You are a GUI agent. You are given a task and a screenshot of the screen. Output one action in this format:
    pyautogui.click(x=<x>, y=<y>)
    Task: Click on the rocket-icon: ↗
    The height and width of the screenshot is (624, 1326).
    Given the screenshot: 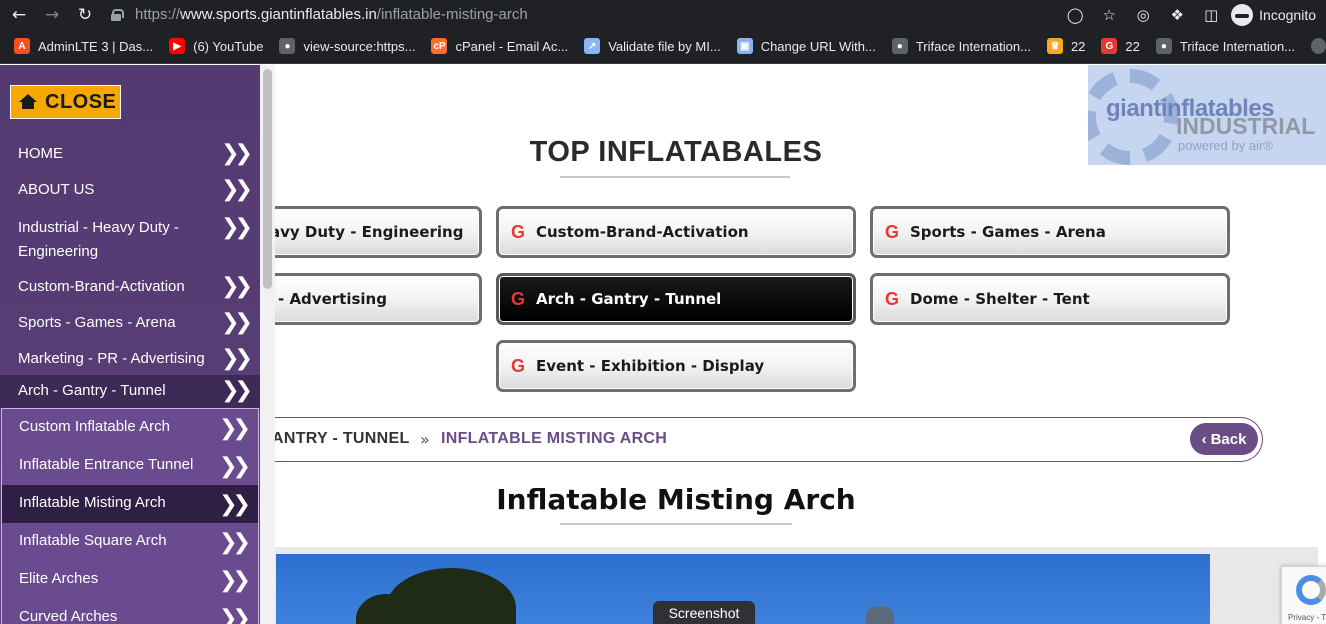 What is the action you would take?
    pyautogui.click(x=592, y=46)
    